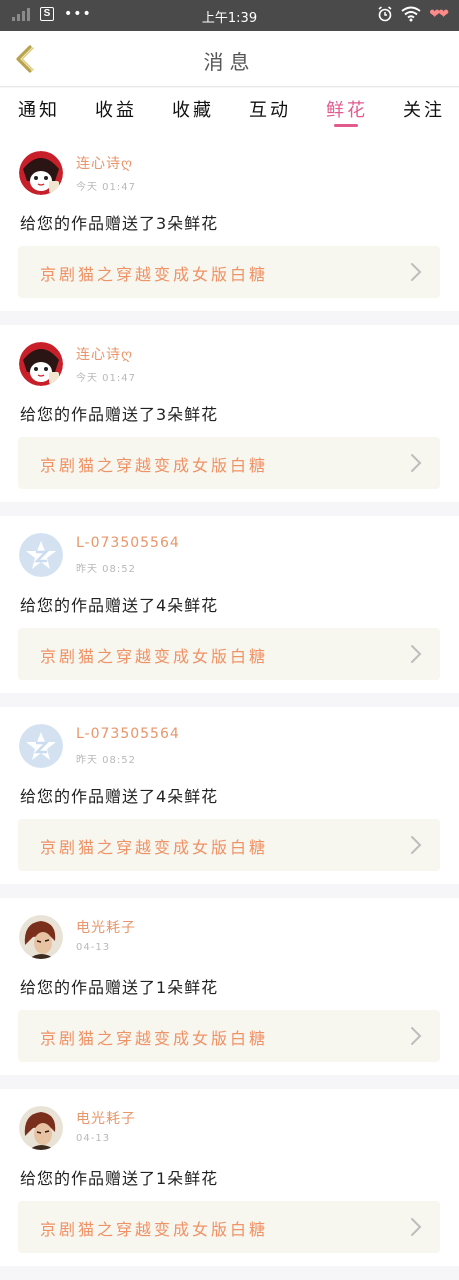 This screenshot has height=1280, width=459. I want to click on tab-label: 收藏, so click(193, 110).